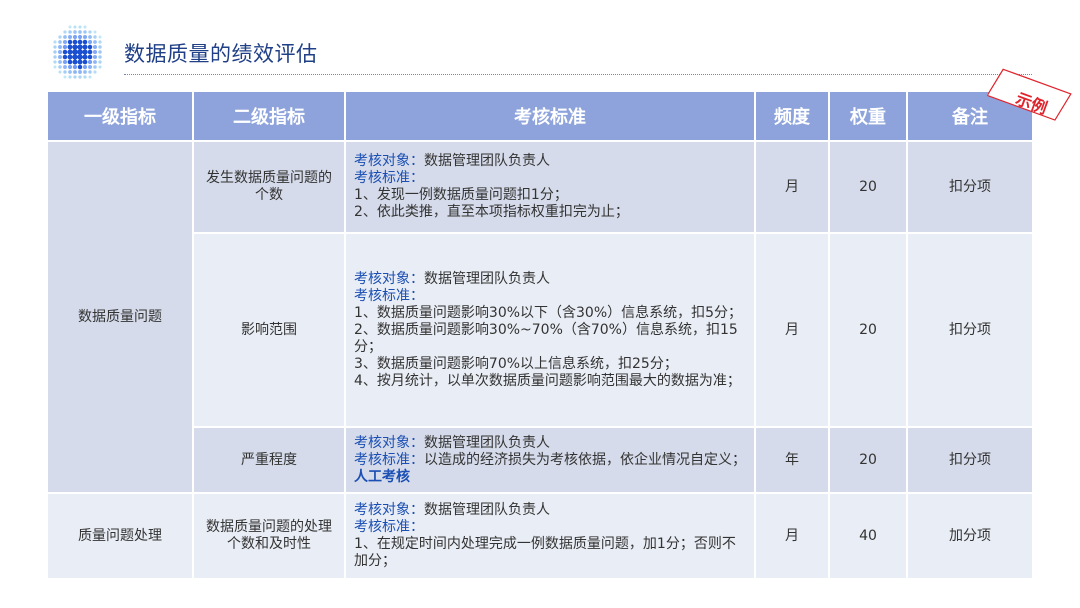  I want to click on page-title: 数据质量的绩效评估, so click(221, 54).